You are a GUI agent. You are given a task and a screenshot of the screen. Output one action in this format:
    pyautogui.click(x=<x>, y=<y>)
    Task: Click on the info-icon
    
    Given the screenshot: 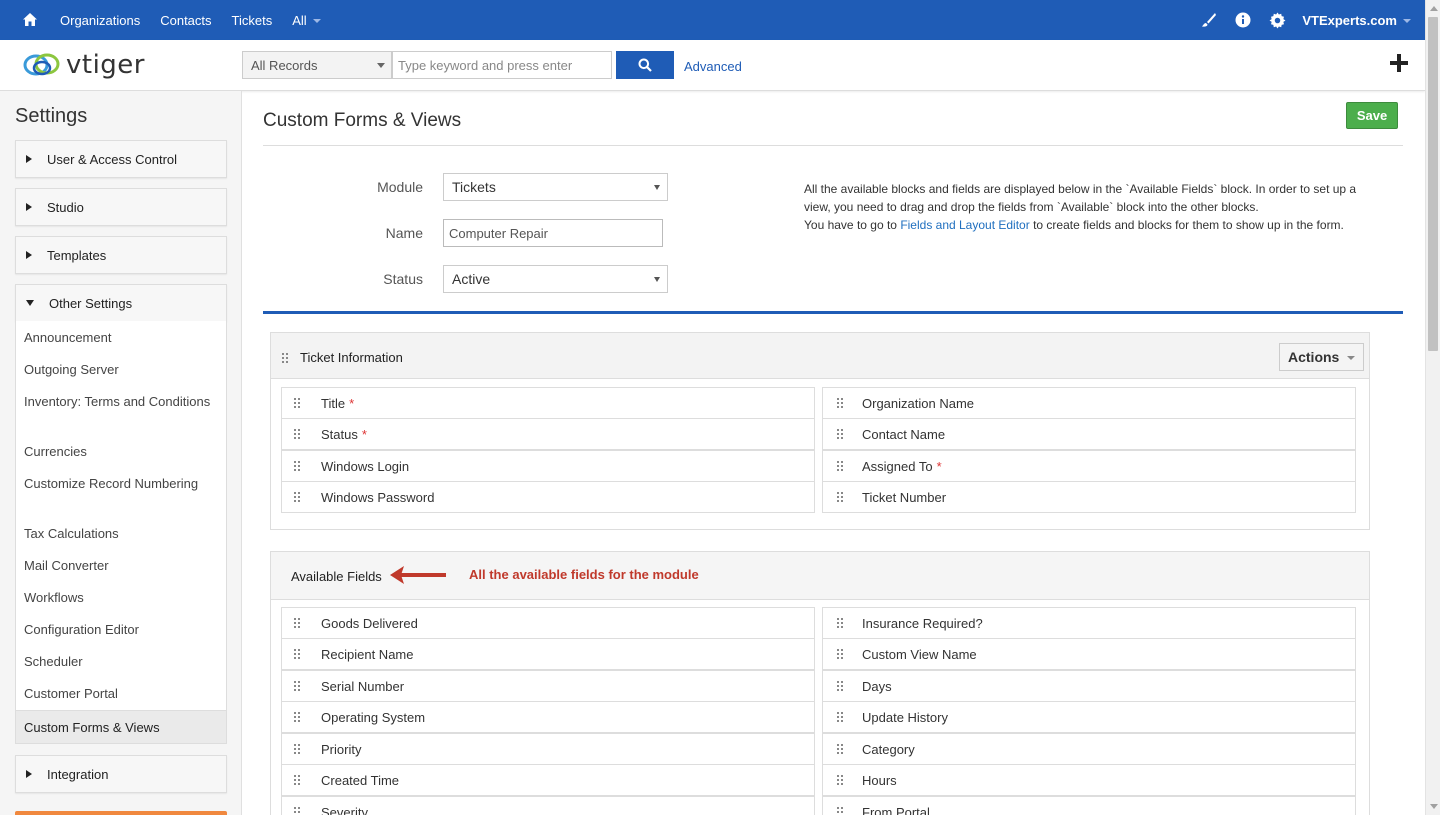 What is the action you would take?
    pyautogui.click(x=1243, y=20)
    